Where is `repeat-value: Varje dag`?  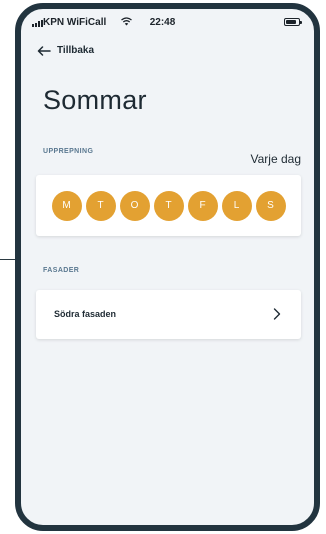 repeat-value: Varje dag is located at coordinates (276, 159).